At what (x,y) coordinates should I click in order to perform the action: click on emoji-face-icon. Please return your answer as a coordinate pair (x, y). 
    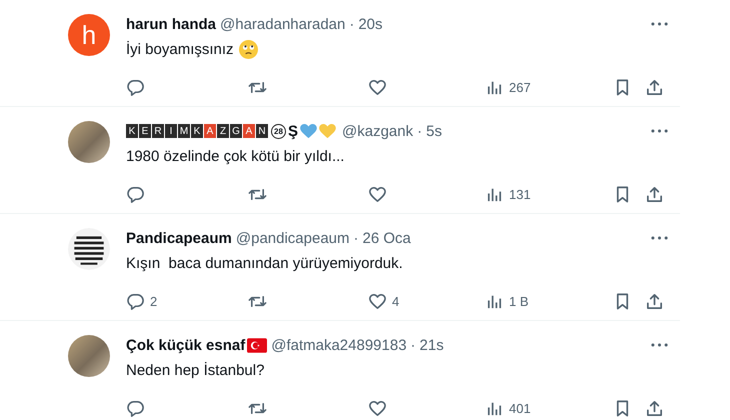
    Looking at the image, I should click on (248, 49).